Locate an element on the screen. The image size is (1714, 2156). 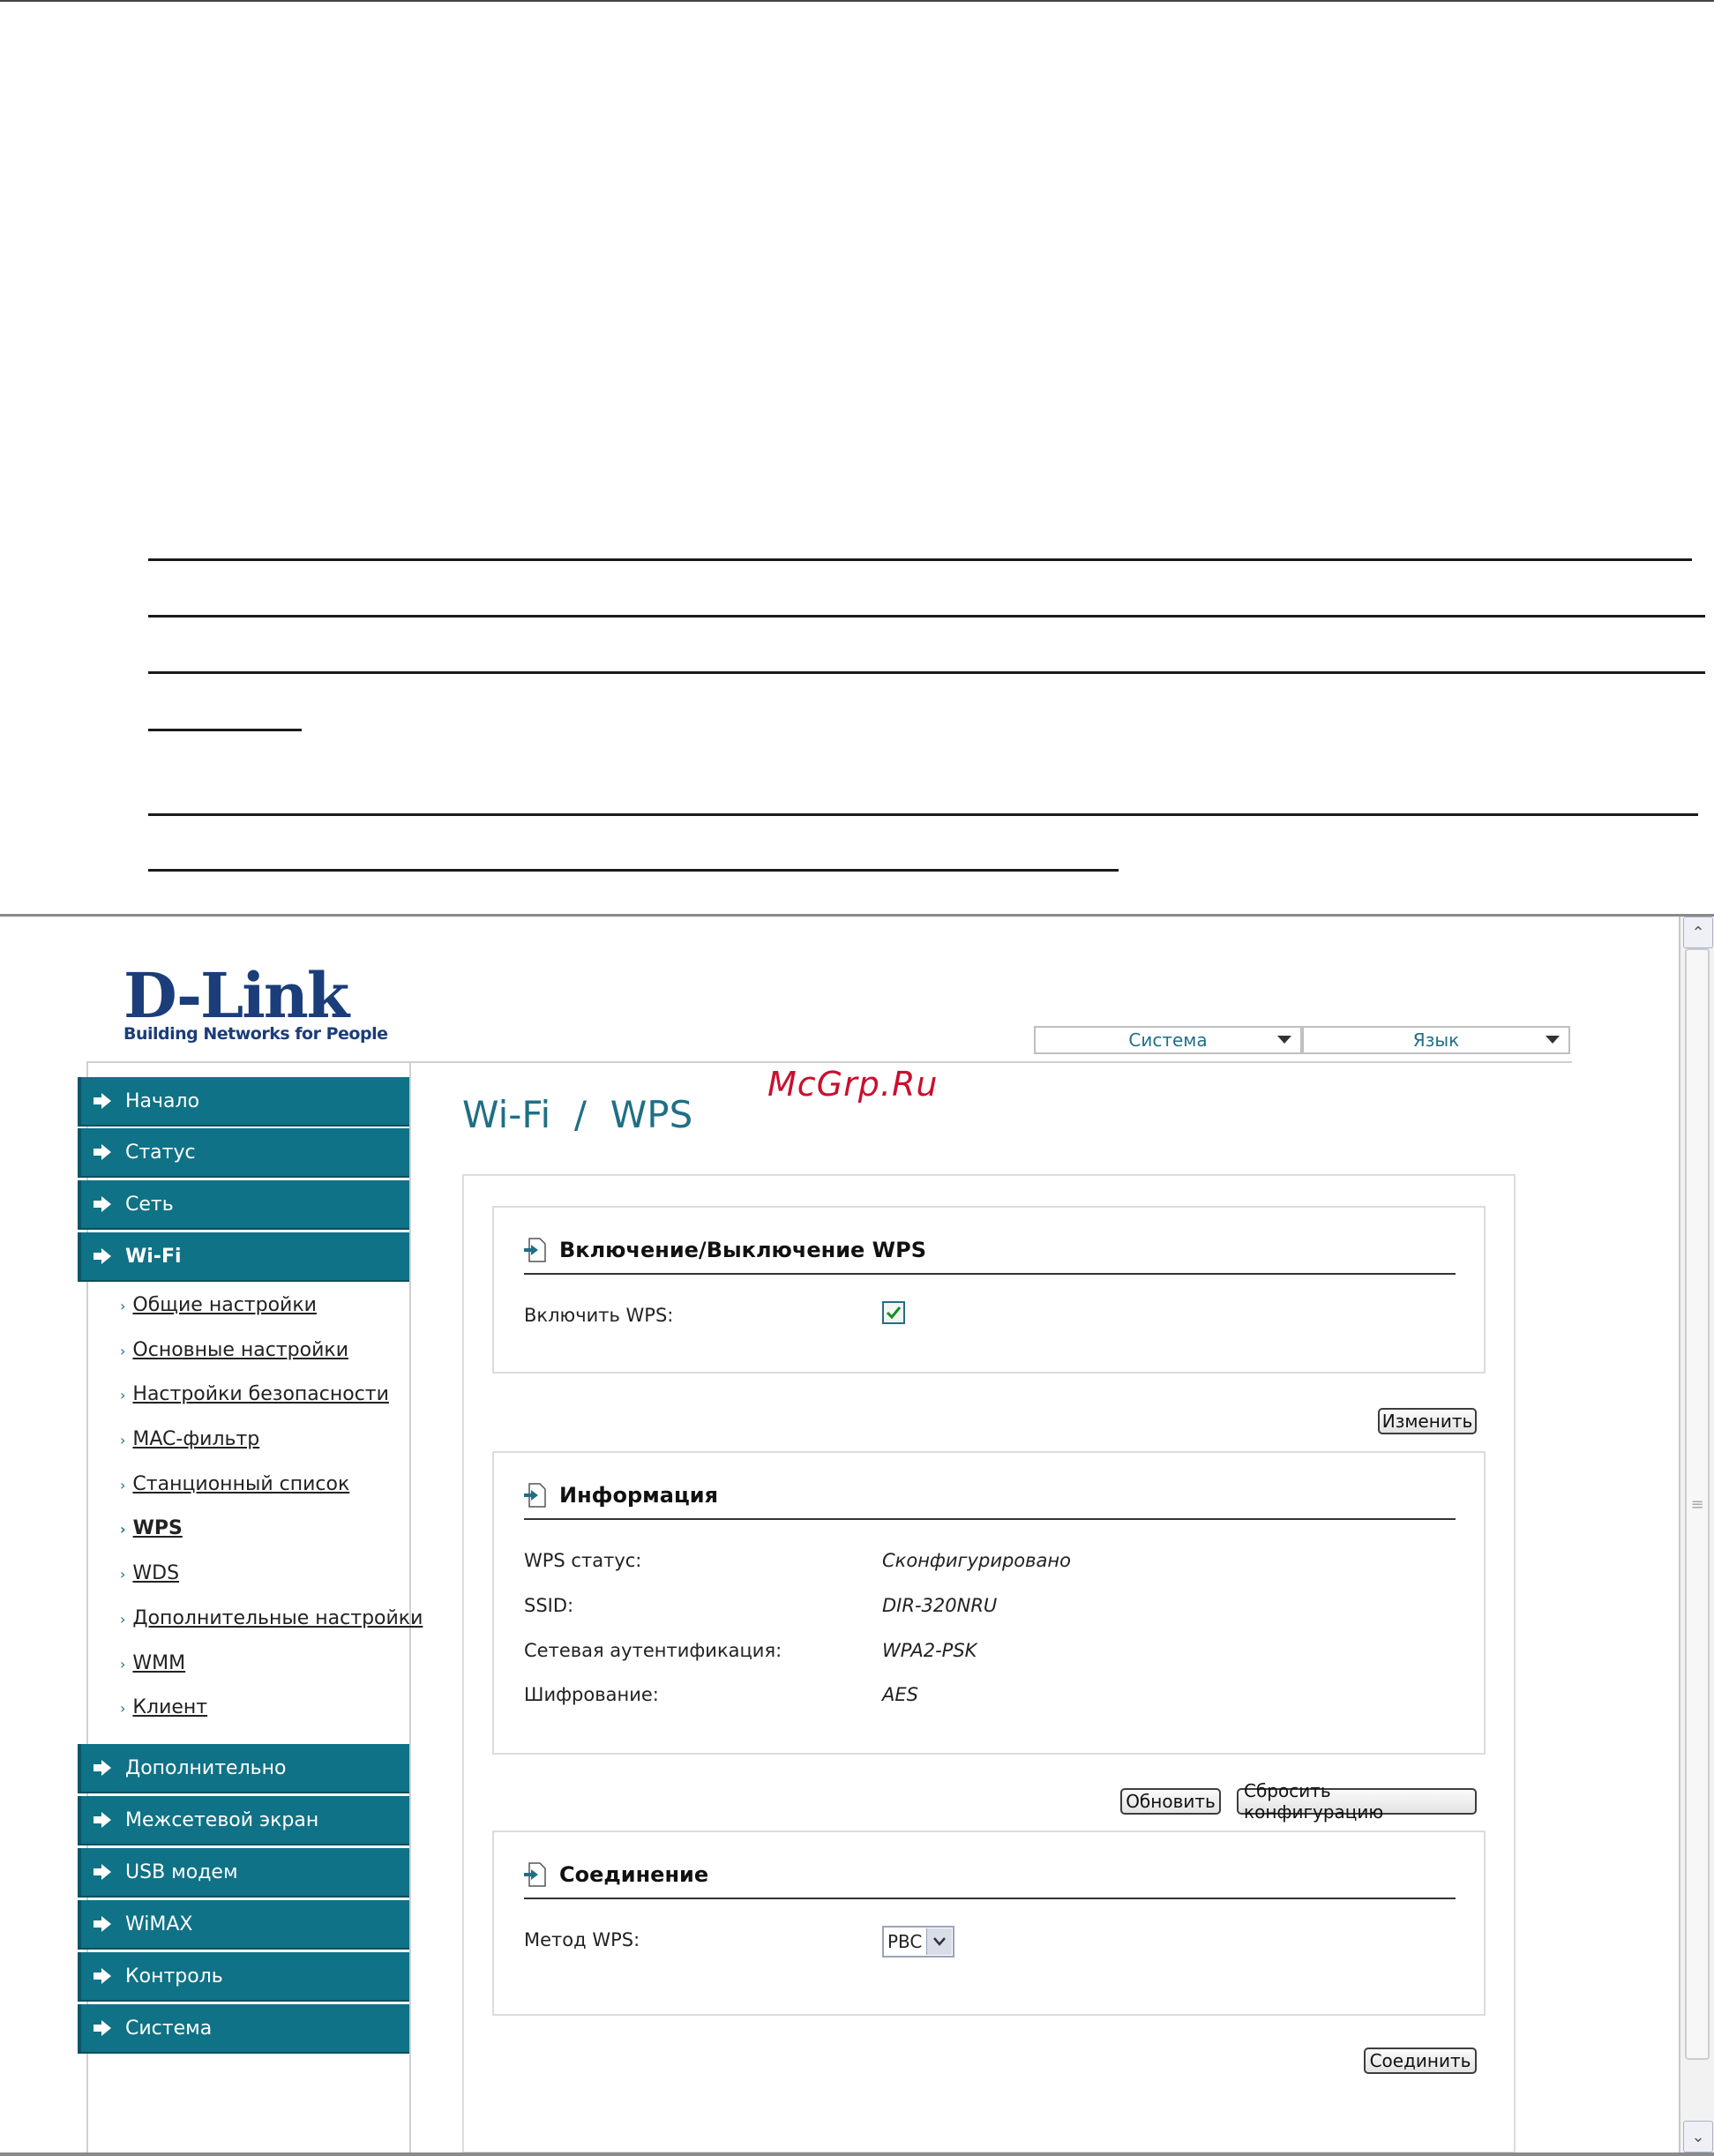
scroll-down-icon: ⌄ is located at coordinates (1698, 2136).